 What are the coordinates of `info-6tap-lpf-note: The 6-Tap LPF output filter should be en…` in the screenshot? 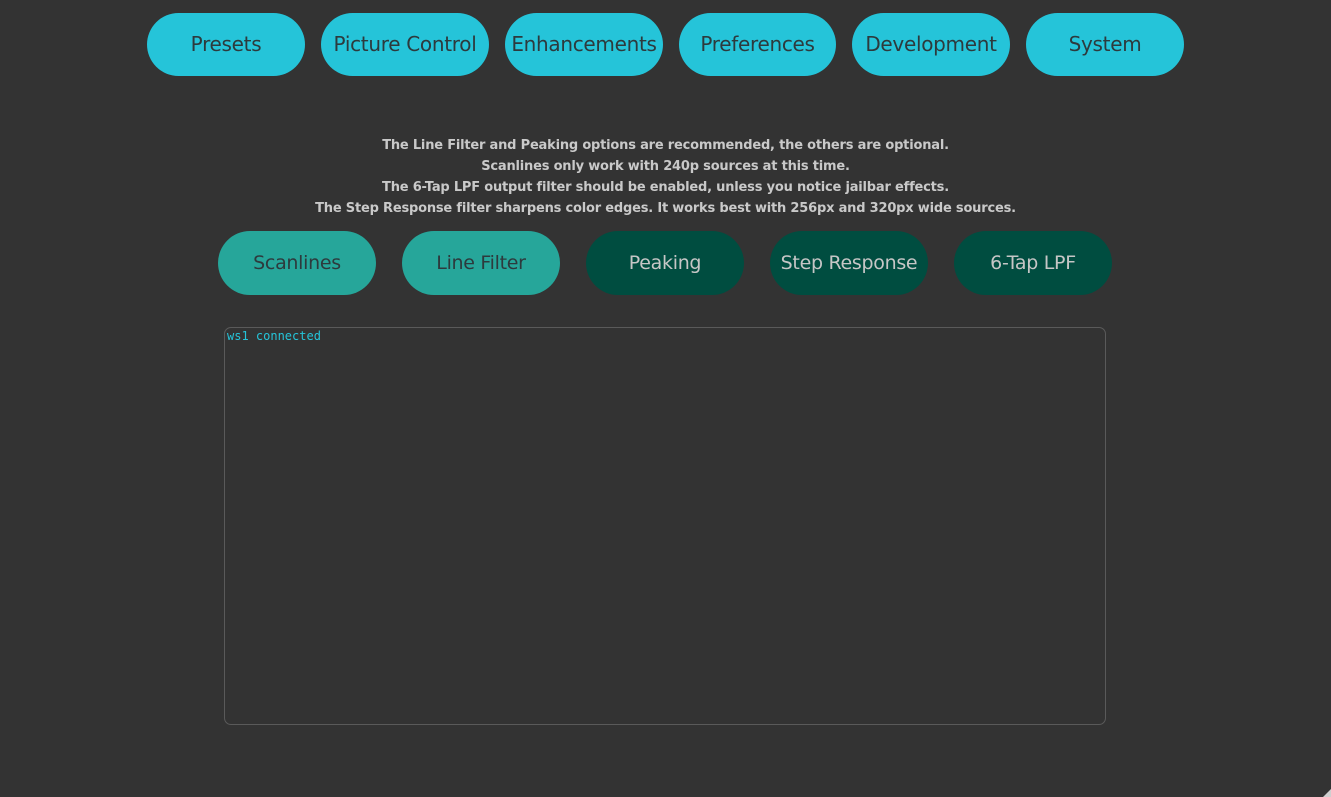 It's located at (665, 187).